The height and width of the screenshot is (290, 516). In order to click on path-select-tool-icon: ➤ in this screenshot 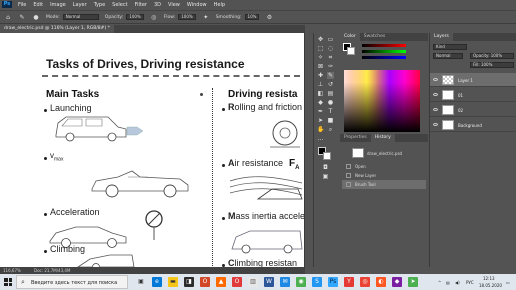, I will do `click(320, 120)`.